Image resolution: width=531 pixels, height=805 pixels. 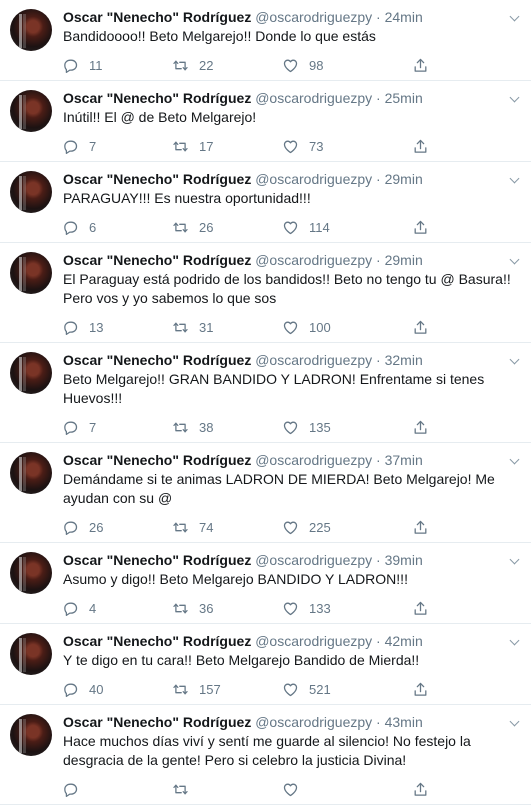 What do you see at coordinates (347, 527) in the screenshot?
I see `like-button: 225` at bounding box center [347, 527].